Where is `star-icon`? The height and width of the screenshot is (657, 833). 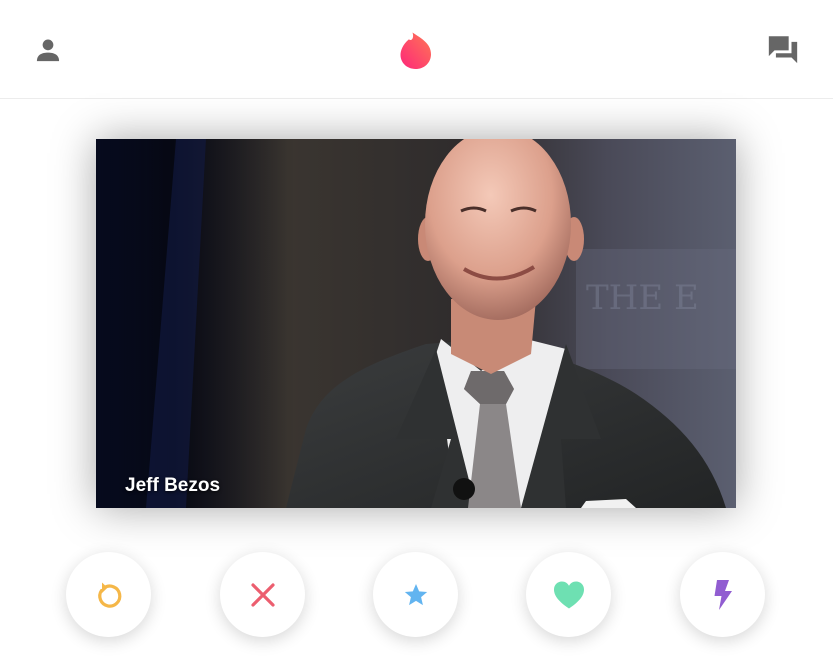 star-icon is located at coordinates (415, 594).